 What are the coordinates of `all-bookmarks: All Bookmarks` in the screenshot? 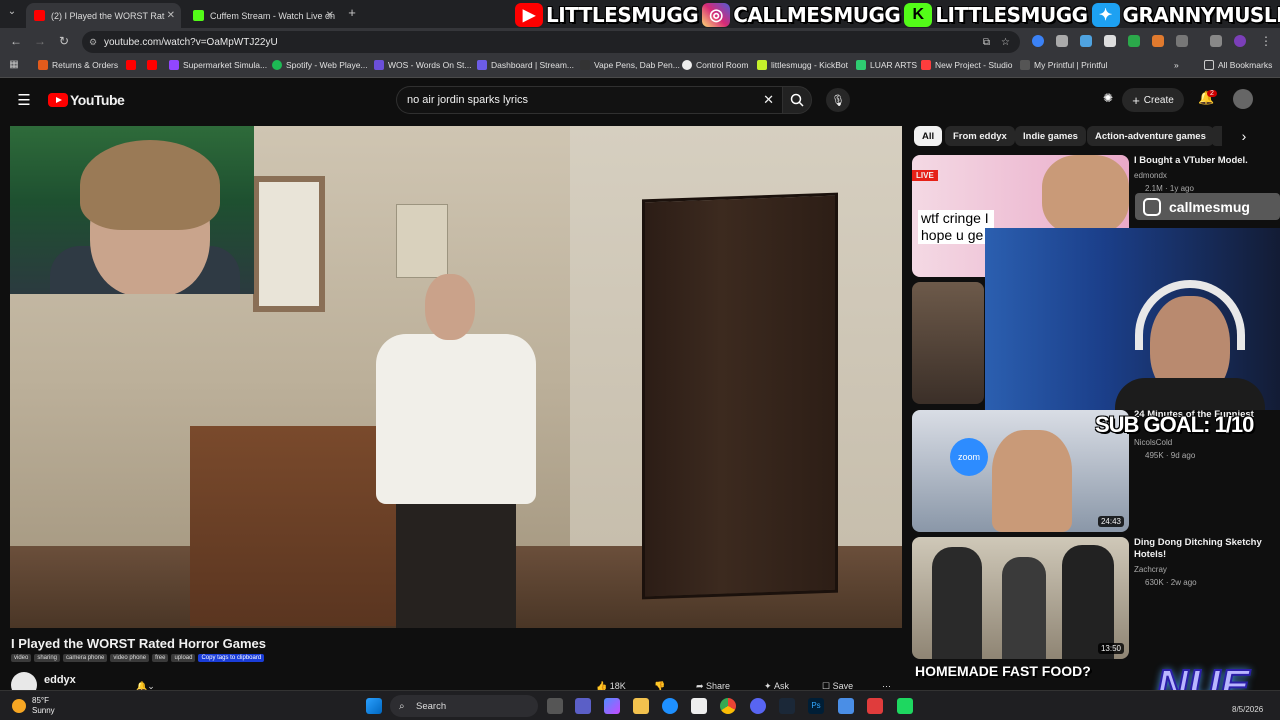 It's located at (1238, 65).